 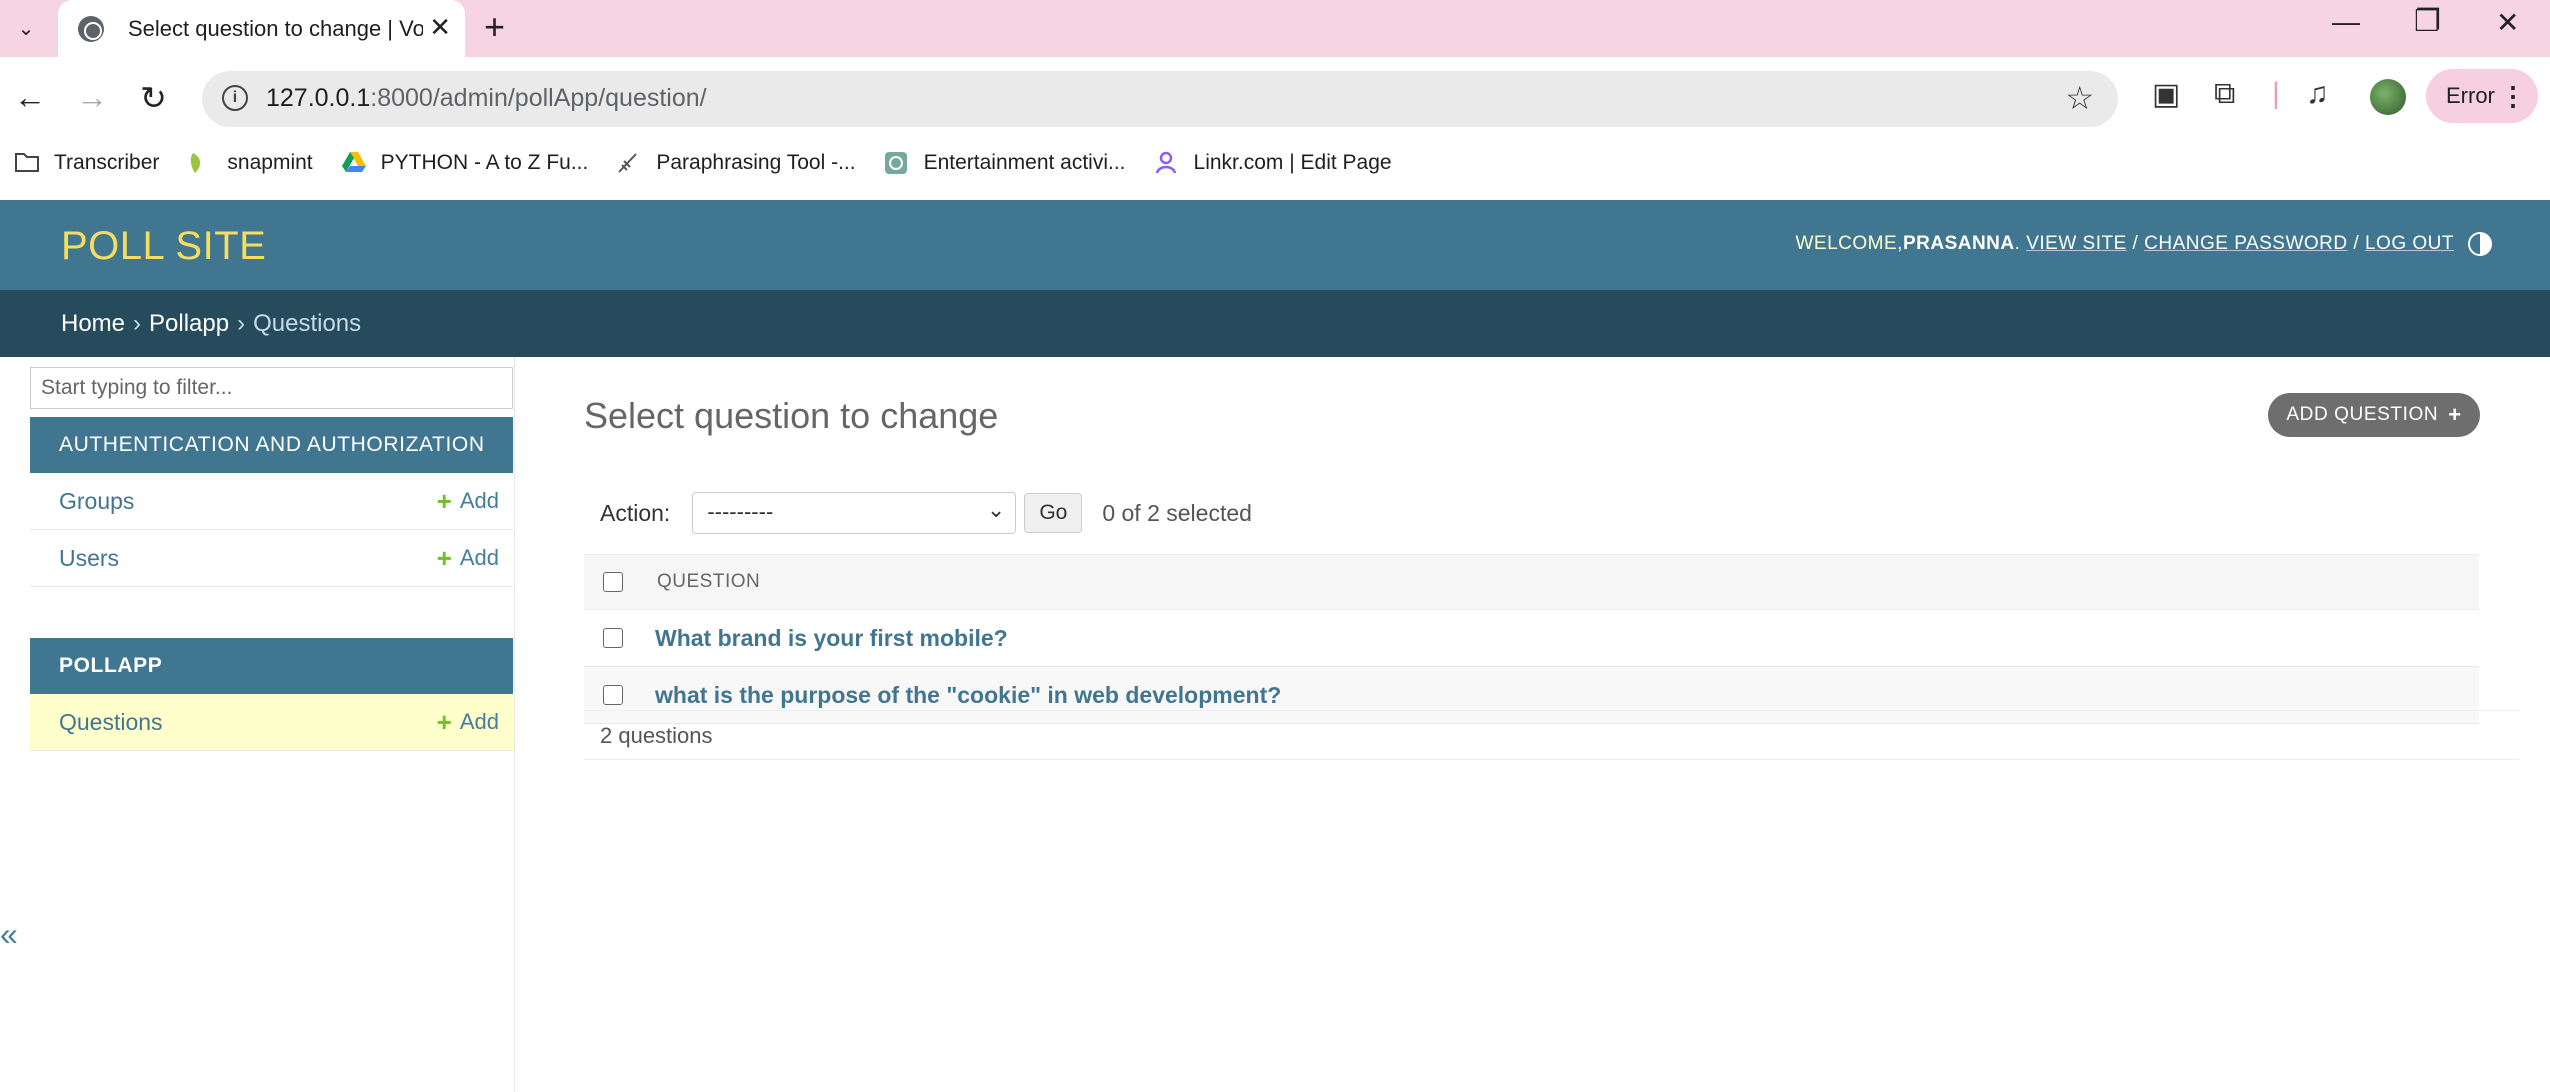 What do you see at coordinates (271, 501) in the screenshot?
I see `sidebar-item-groups: Groups + Add` at bounding box center [271, 501].